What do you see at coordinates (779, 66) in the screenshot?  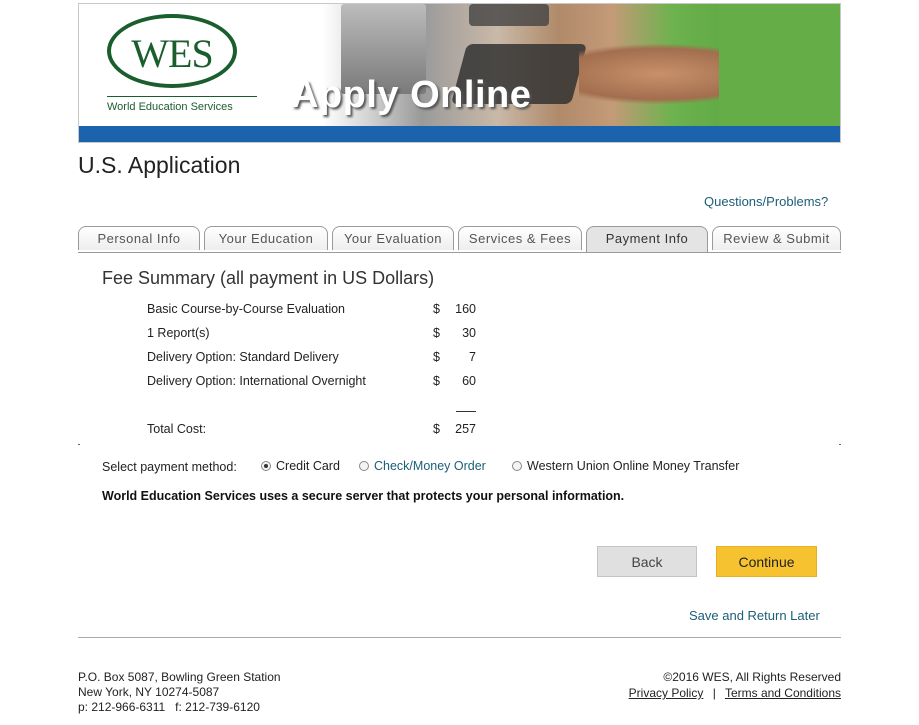 I see `shirt-graphic` at bounding box center [779, 66].